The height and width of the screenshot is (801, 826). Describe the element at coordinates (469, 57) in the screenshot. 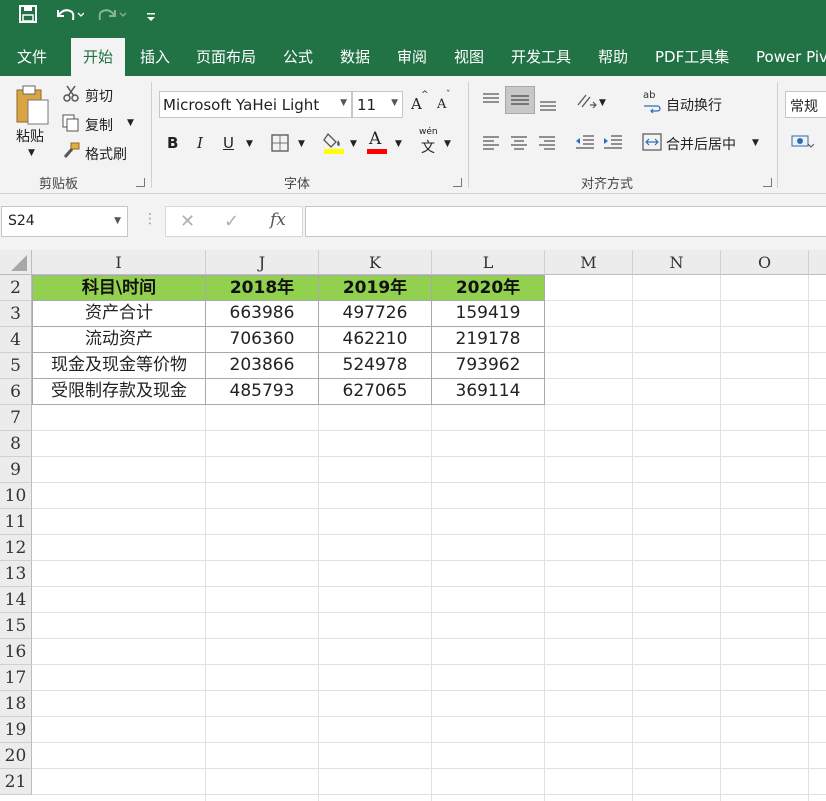

I see `tab-view: 视图` at that location.